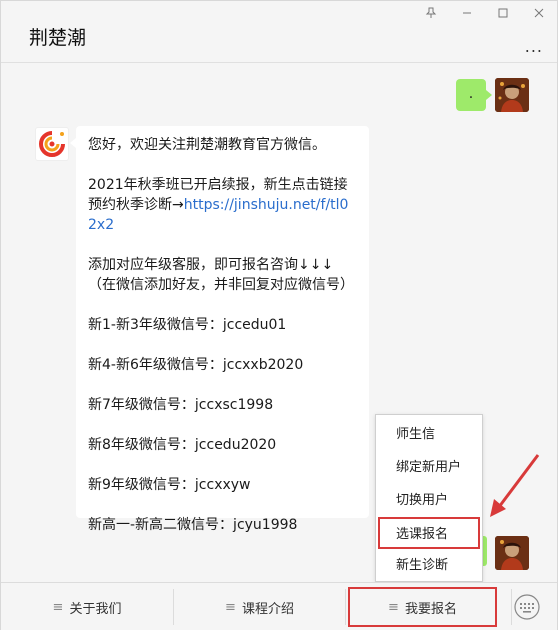 Image resolution: width=558 pixels, height=630 pixels. I want to click on message-grade-8: 新8年级微信号：jccedu2020, so click(182, 445).